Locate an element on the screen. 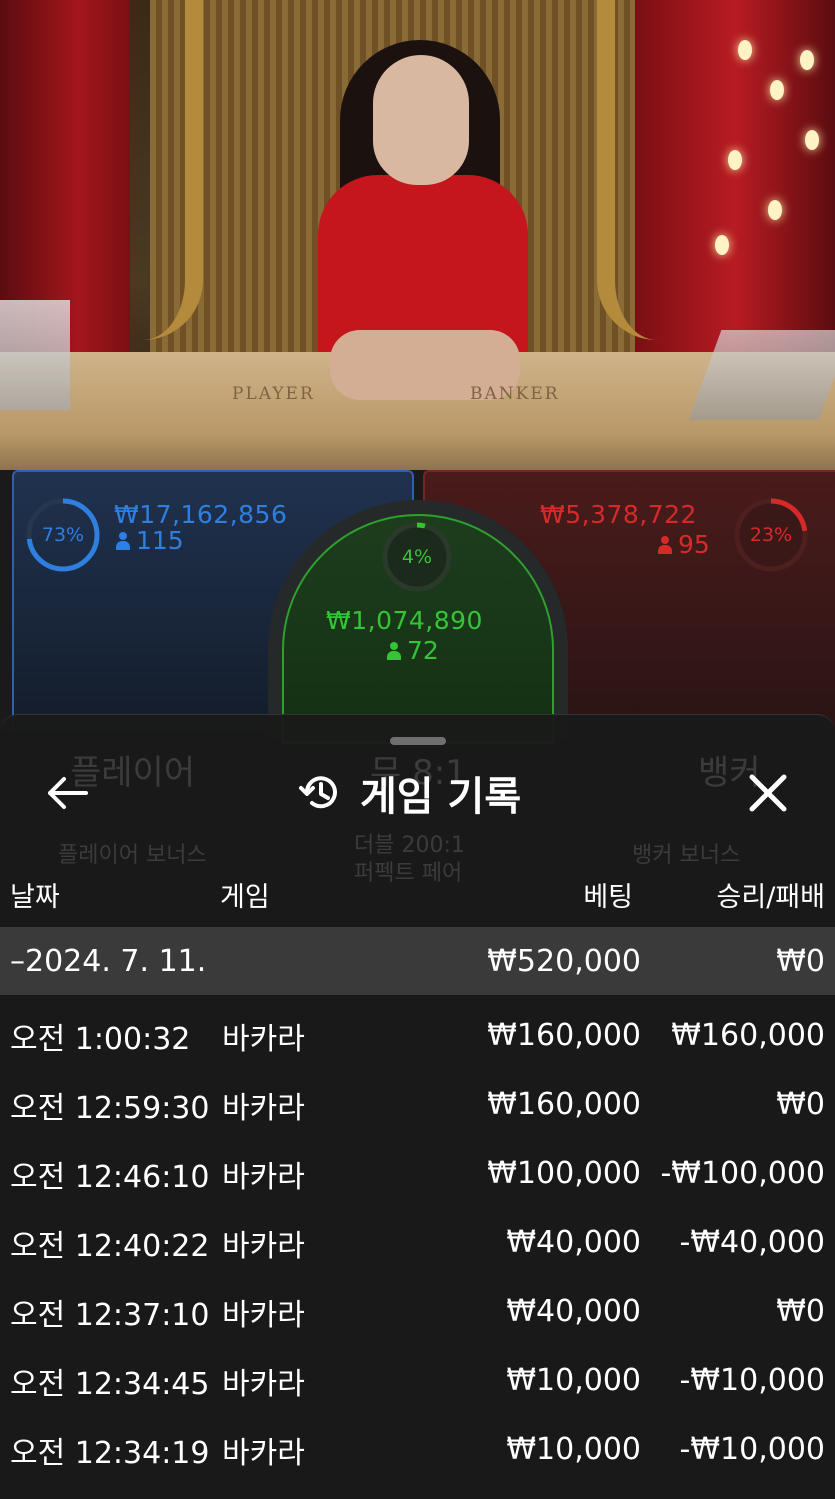 Image resolution: width=835 pixels, height=1499 pixels. back-button is located at coordinates (67, 793).